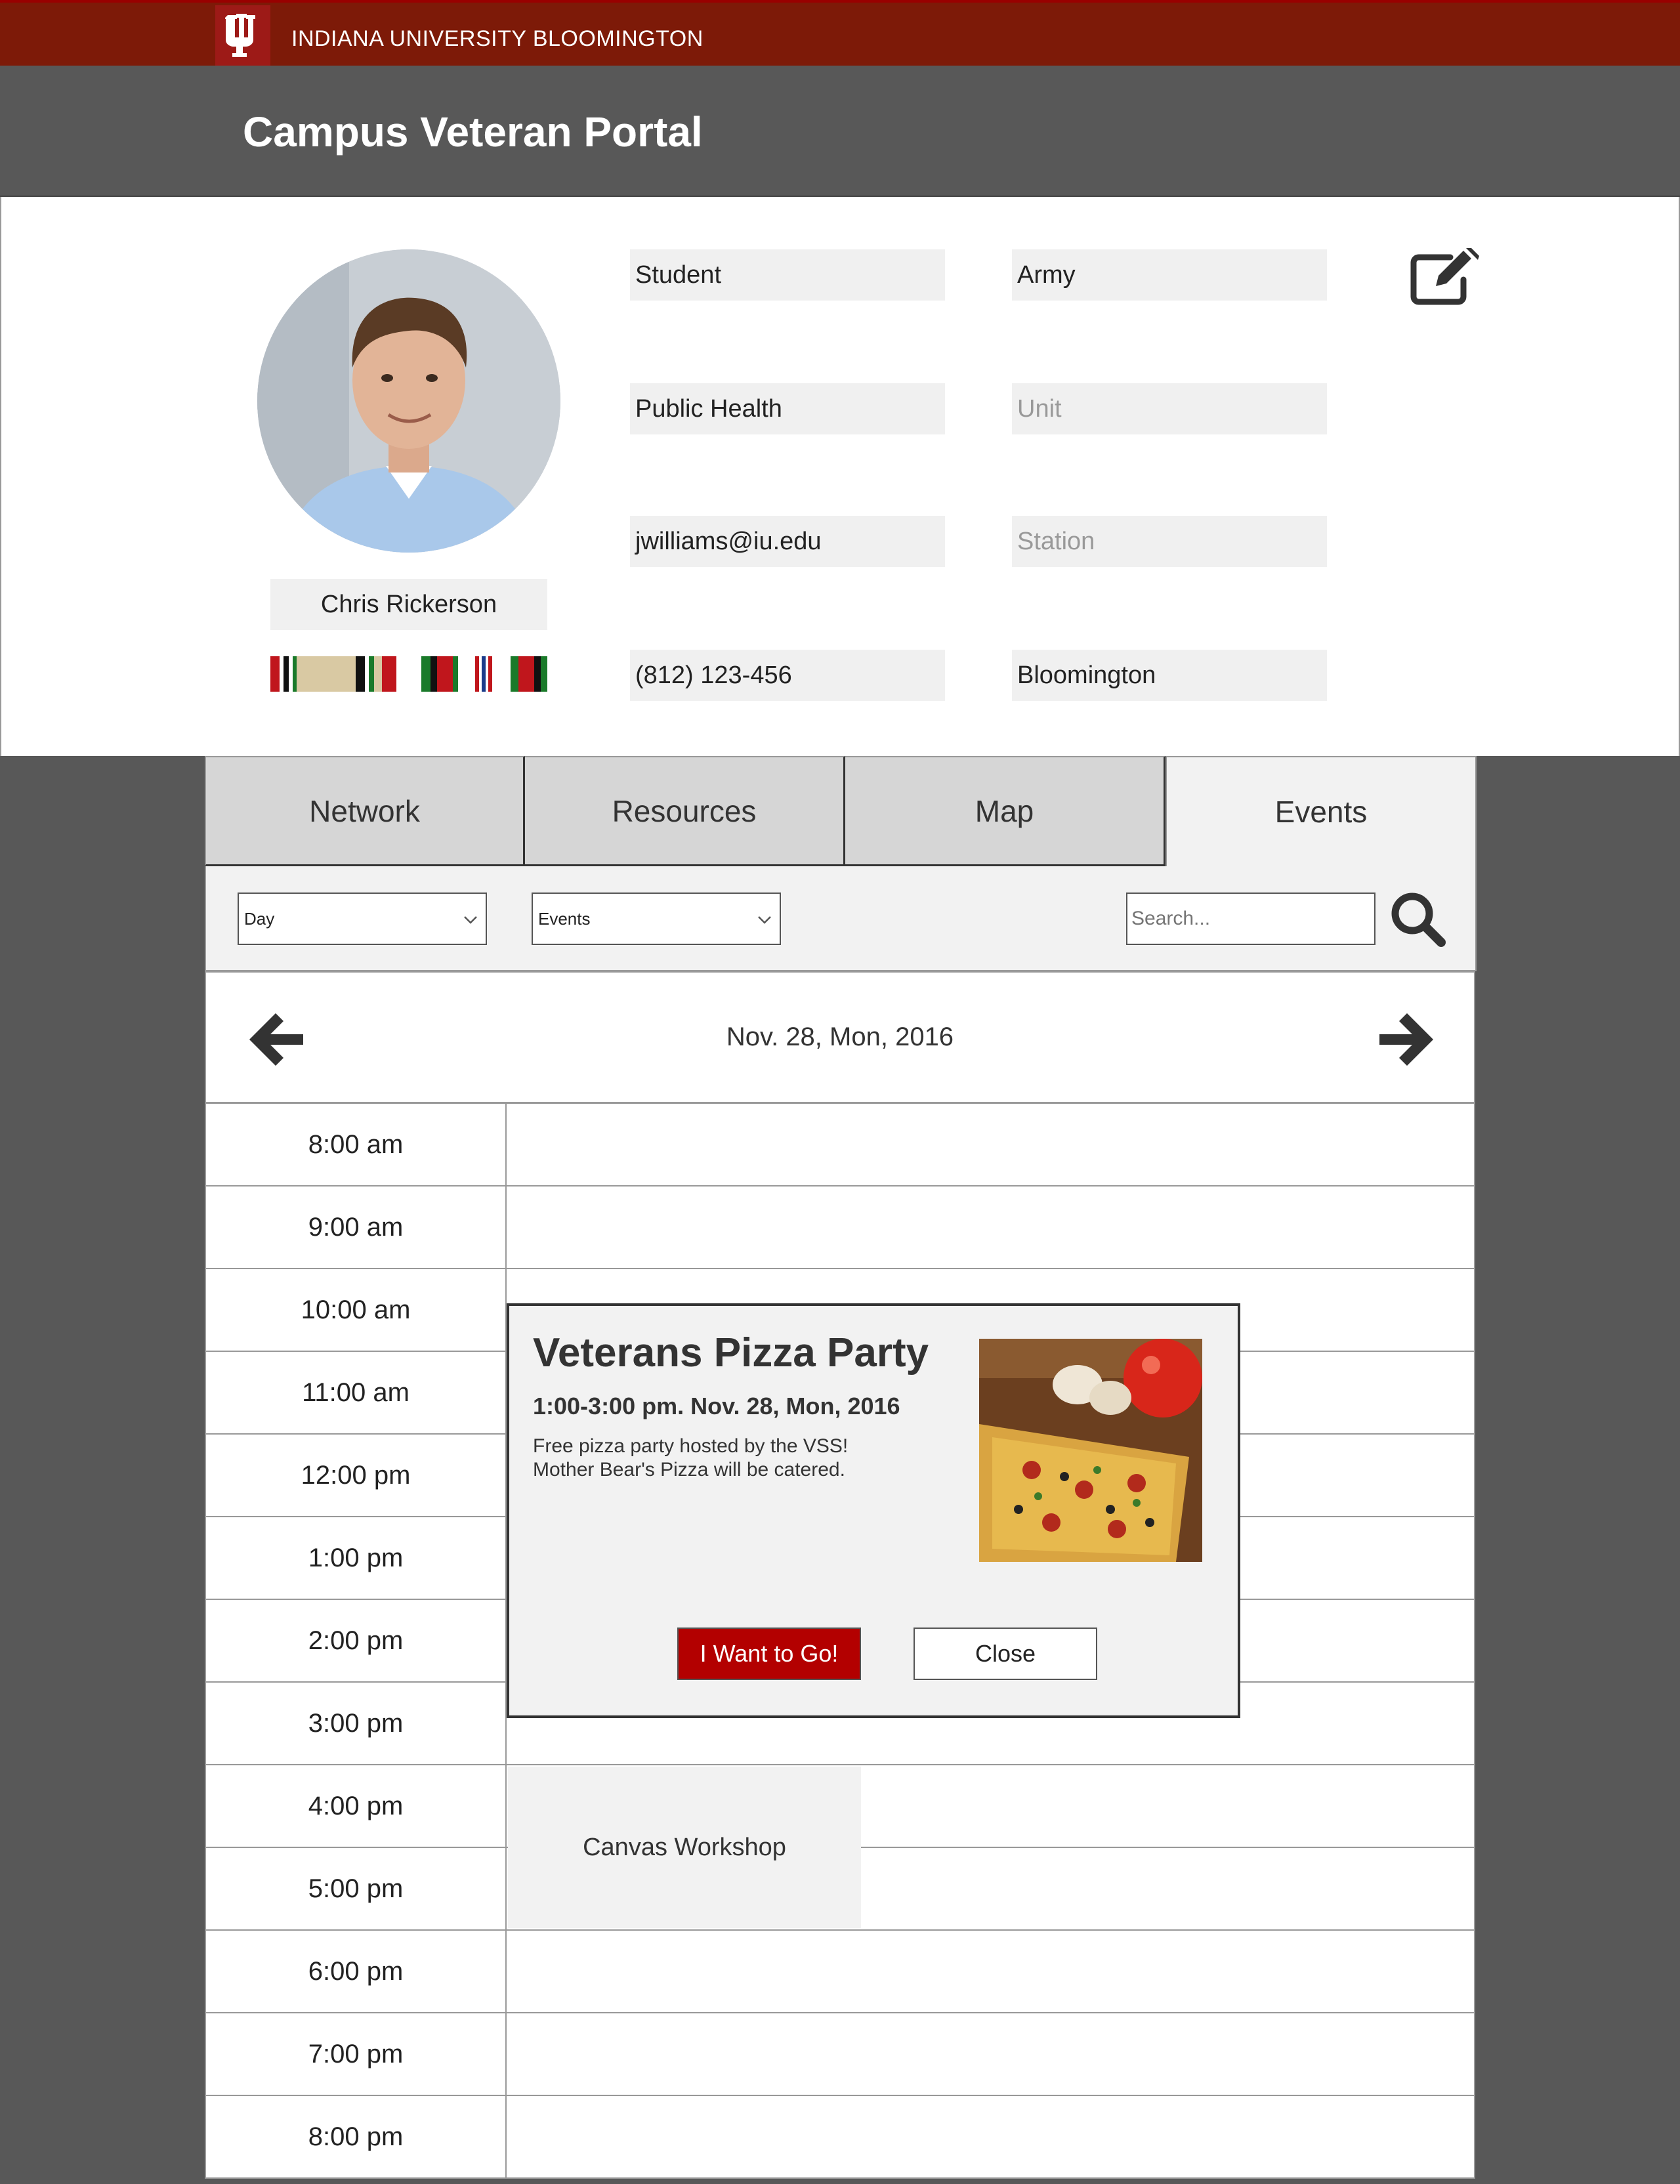 This screenshot has height=2184, width=1680. What do you see at coordinates (840, 1972) in the screenshot?
I see `time-row: 6:00 pm` at bounding box center [840, 1972].